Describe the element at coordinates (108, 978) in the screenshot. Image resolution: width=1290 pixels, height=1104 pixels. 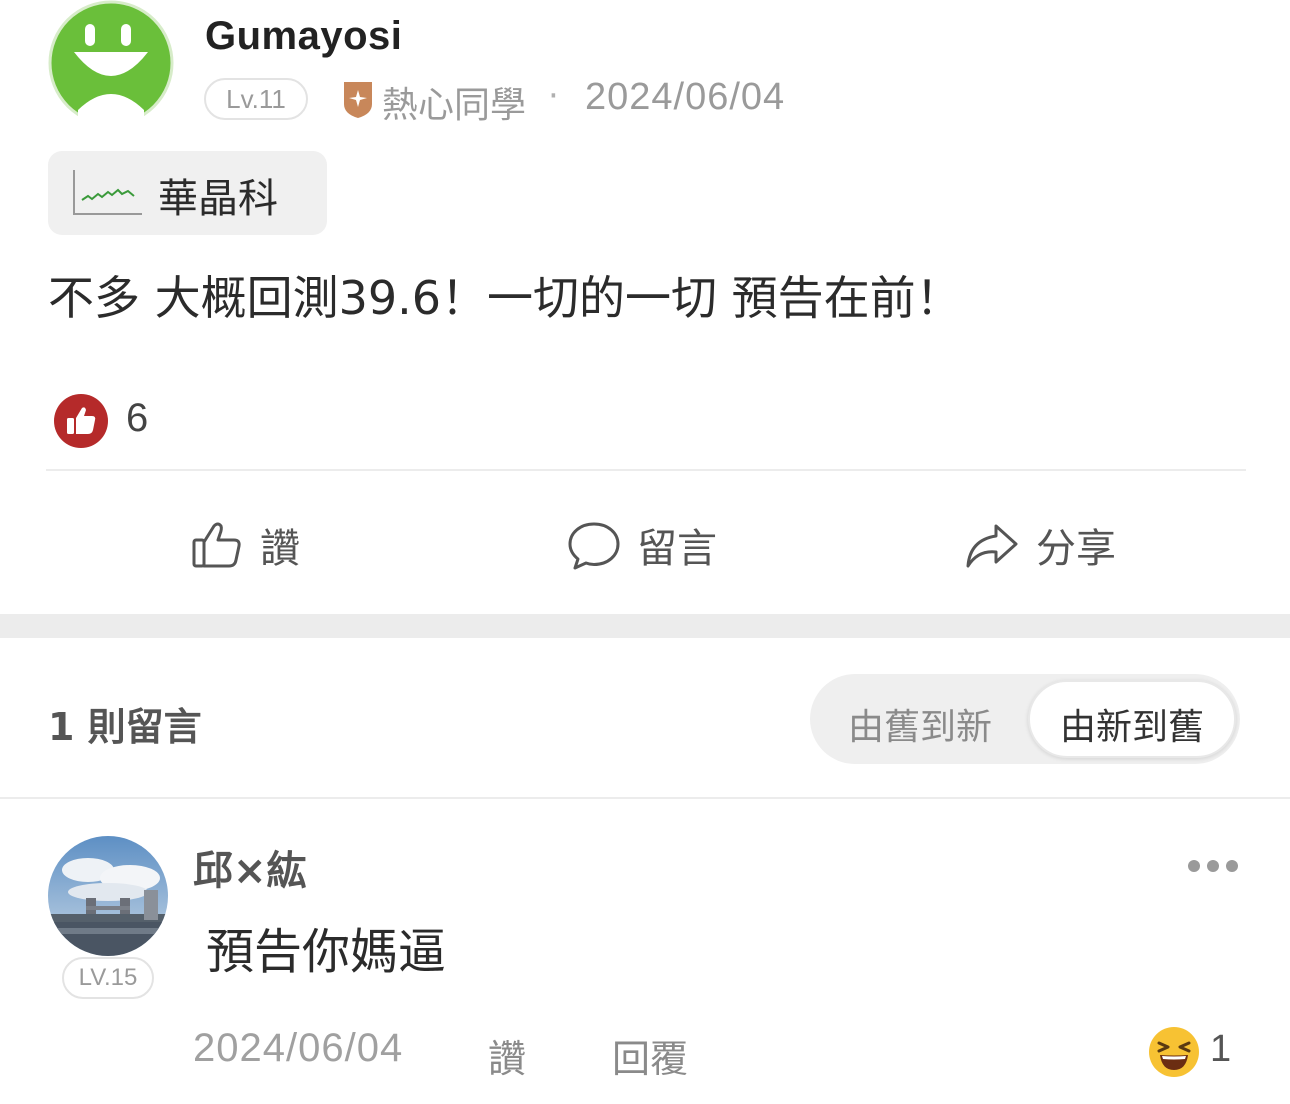
I see `commenter-level-badge: LV.15` at that location.